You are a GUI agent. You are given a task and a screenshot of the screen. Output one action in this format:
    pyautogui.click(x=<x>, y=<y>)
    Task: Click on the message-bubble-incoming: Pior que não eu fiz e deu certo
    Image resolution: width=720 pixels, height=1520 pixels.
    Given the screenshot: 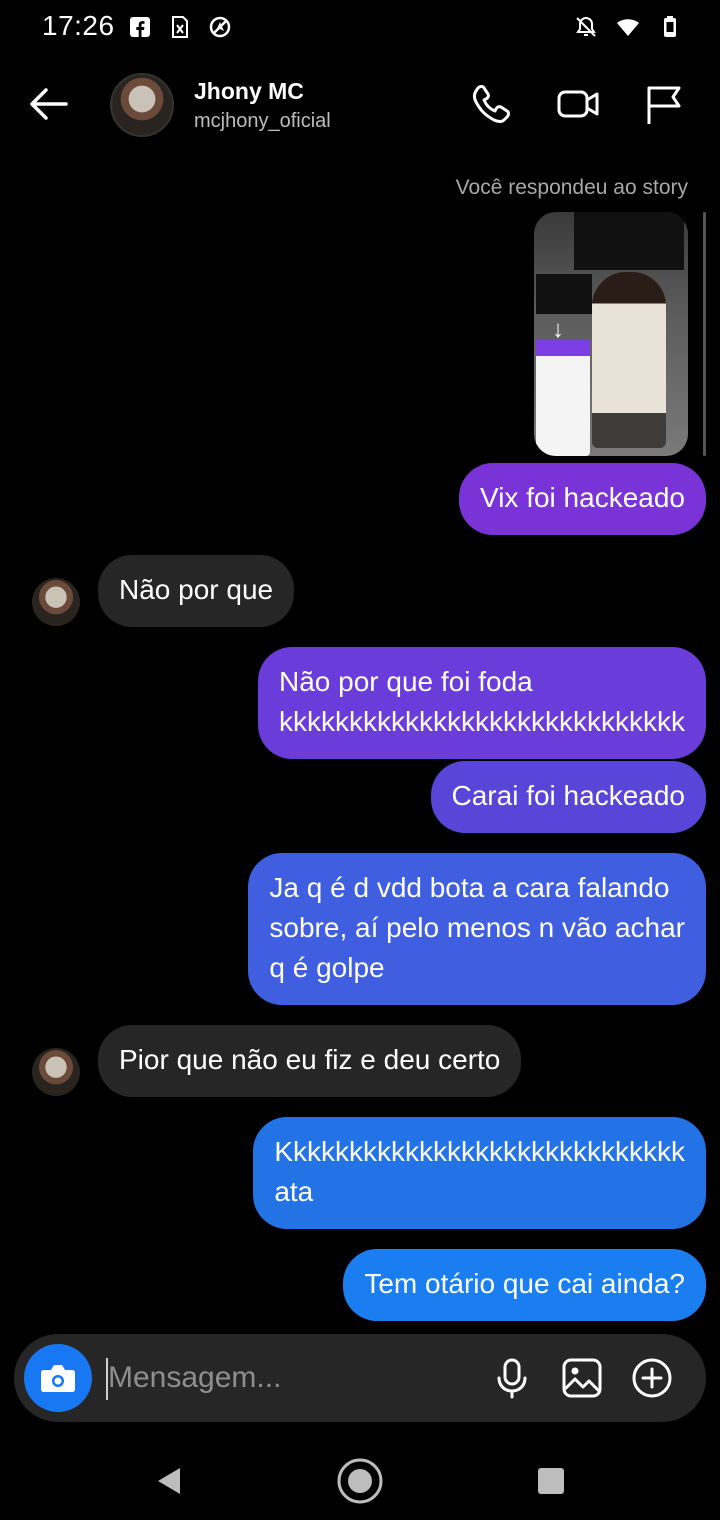 What is the action you would take?
    pyautogui.click(x=310, y=1061)
    